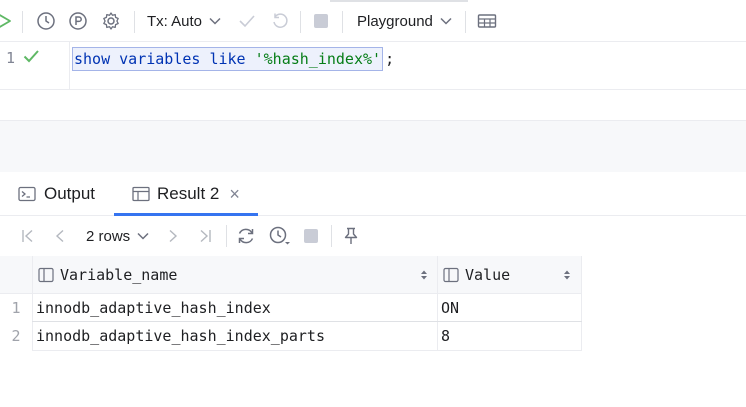  I want to click on editor-toolbar: Tx: Auto Playground, so click(373, 21).